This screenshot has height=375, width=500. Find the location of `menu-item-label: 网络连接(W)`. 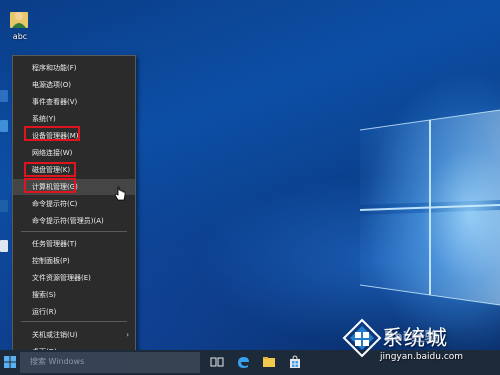

menu-item-label: 网络连接(W) is located at coordinates (52, 153).